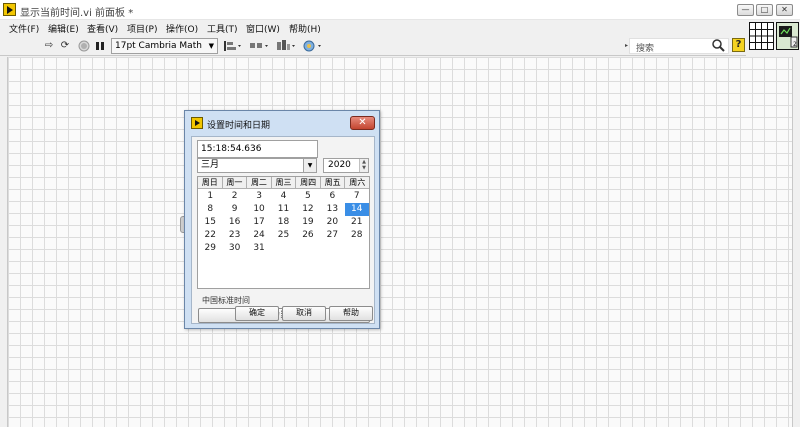  What do you see at coordinates (283, 209) in the screenshot?
I see `calendar-day: 11` at bounding box center [283, 209].